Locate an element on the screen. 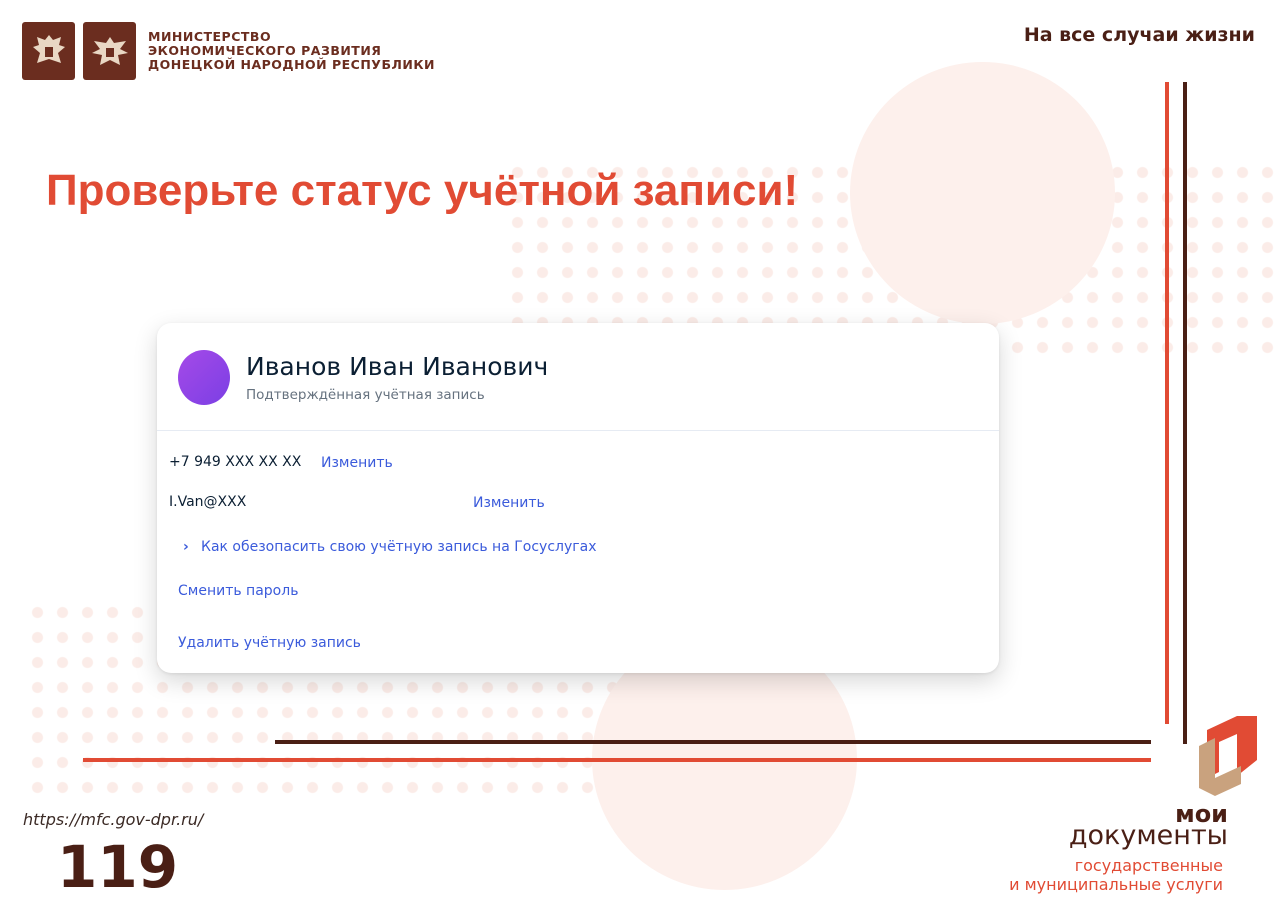 The height and width of the screenshot is (910, 1280). ministry-line-2: ЭКОНОМИЧЕСКОГО РАЗВИТИЯ is located at coordinates (265, 50).